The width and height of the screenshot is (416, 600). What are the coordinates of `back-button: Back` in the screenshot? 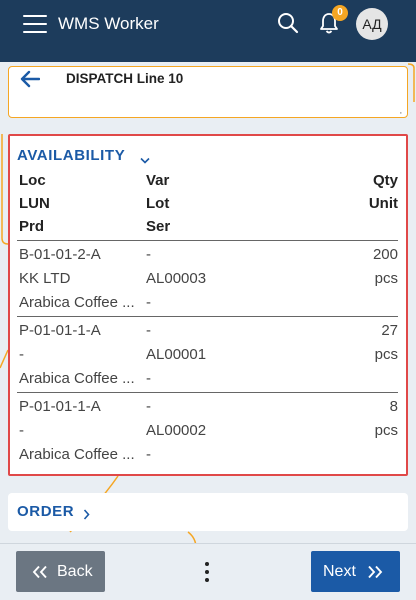 It's located at (60, 571).